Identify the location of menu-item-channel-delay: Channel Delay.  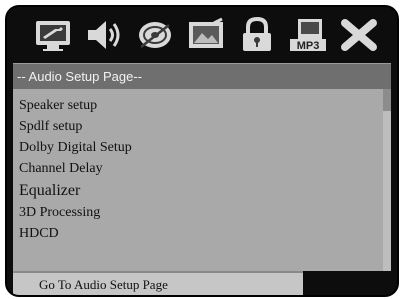
(61, 169).